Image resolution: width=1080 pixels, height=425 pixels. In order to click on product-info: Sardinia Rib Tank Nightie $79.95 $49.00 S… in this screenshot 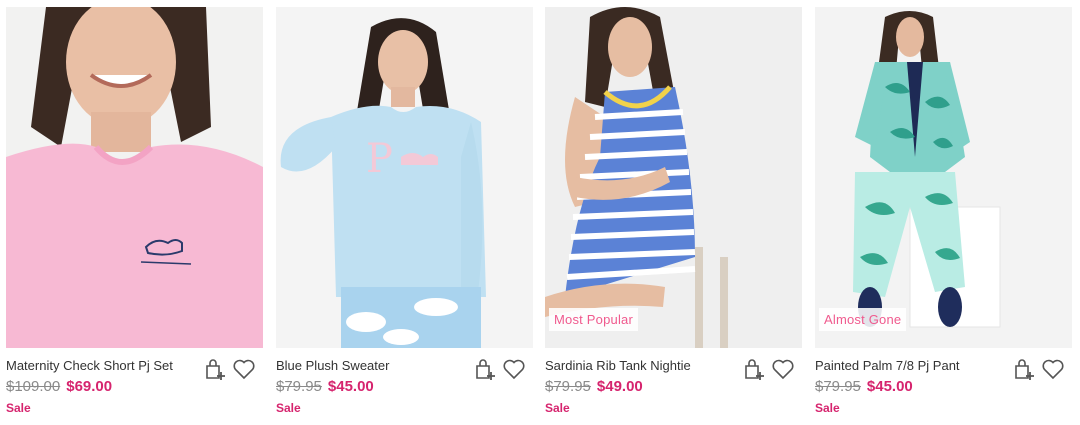, I will do `click(673, 383)`.